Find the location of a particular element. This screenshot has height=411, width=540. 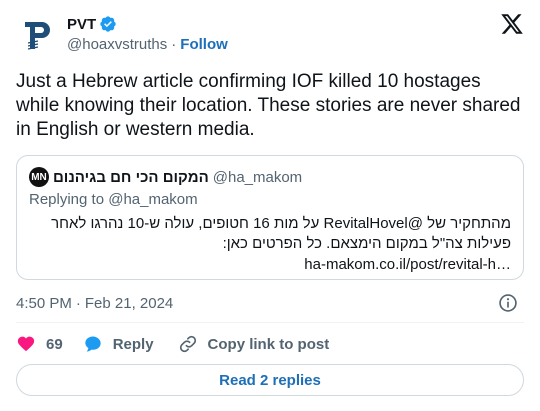

replying-handle: @ha_makom is located at coordinates (153, 199).